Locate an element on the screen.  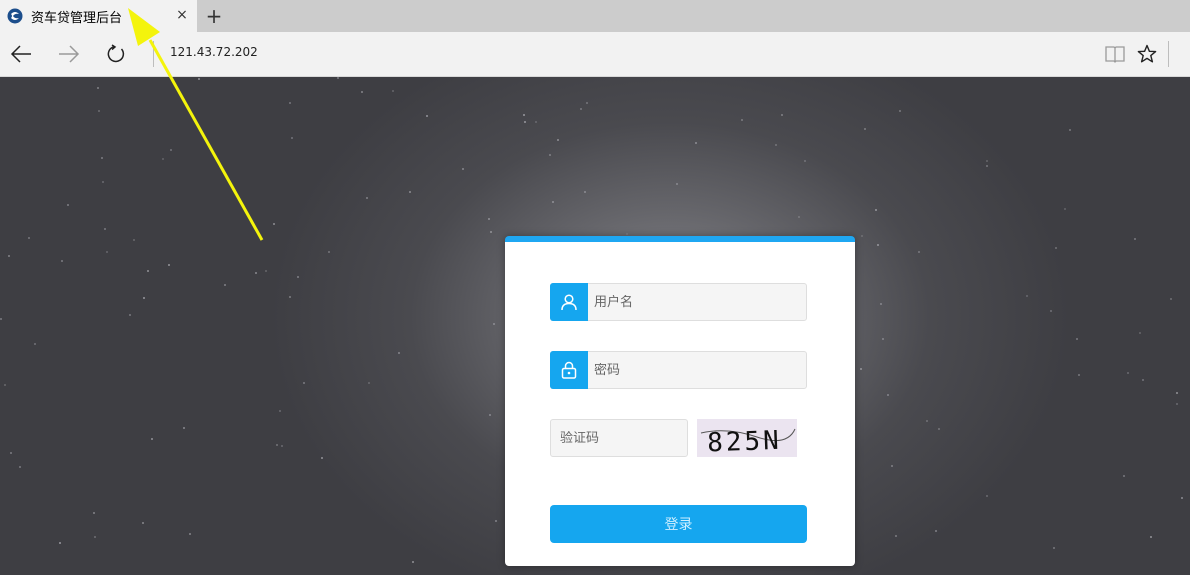
browser-tab: 资车贷管理后台 × is located at coordinates (98, 16).